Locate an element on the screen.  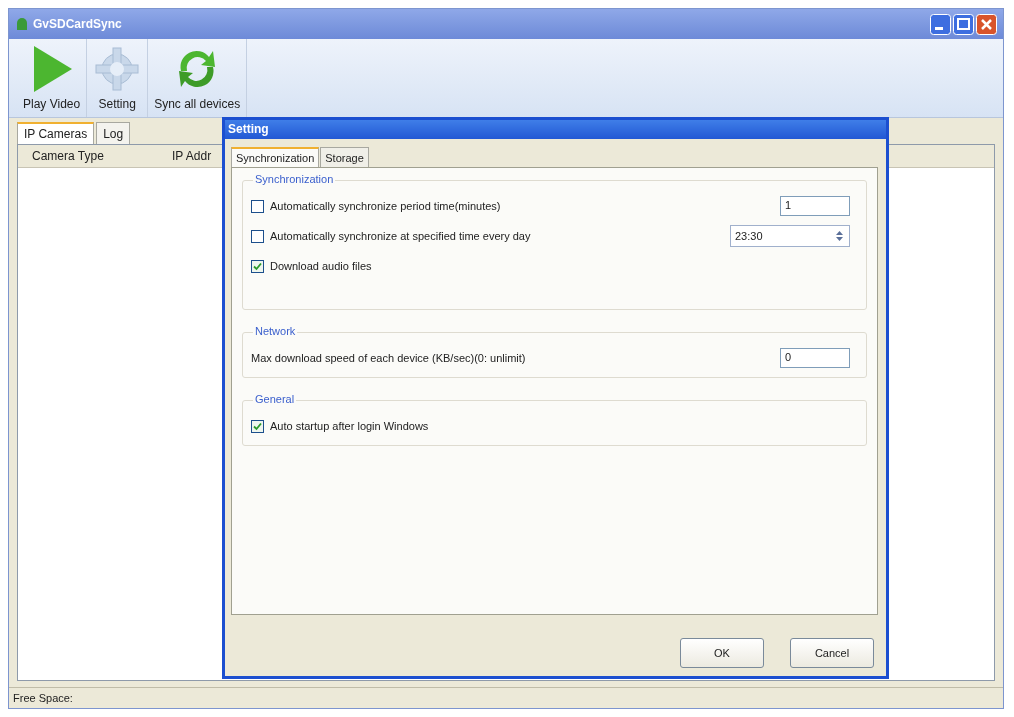
checkbox-label: Auto startup after login Windows is located at coordinates (349, 426).